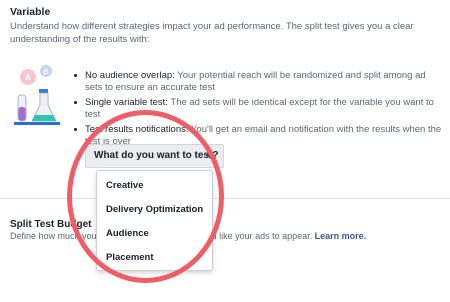 The image size is (450, 302). I want to click on menu-item-creative: Creative, so click(125, 185).